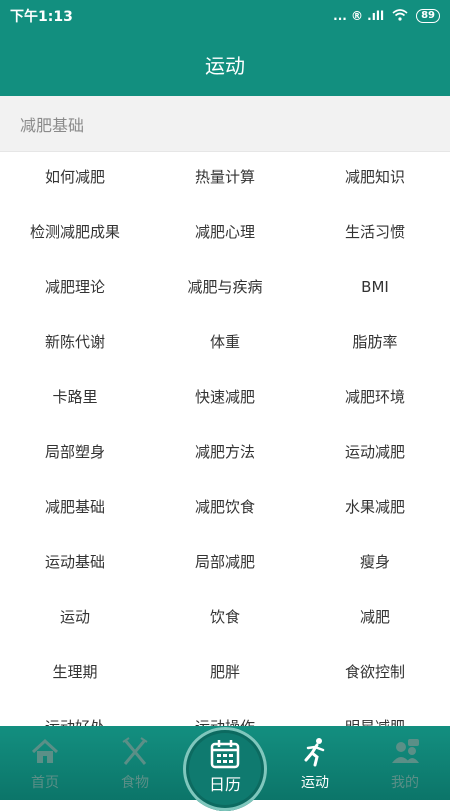 Image resolution: width=450 pixels, height=811 pixels. What do you see at coordinates (314, 752) in the screenshot?
I see `running-icon` at bounding box center [314, 752].